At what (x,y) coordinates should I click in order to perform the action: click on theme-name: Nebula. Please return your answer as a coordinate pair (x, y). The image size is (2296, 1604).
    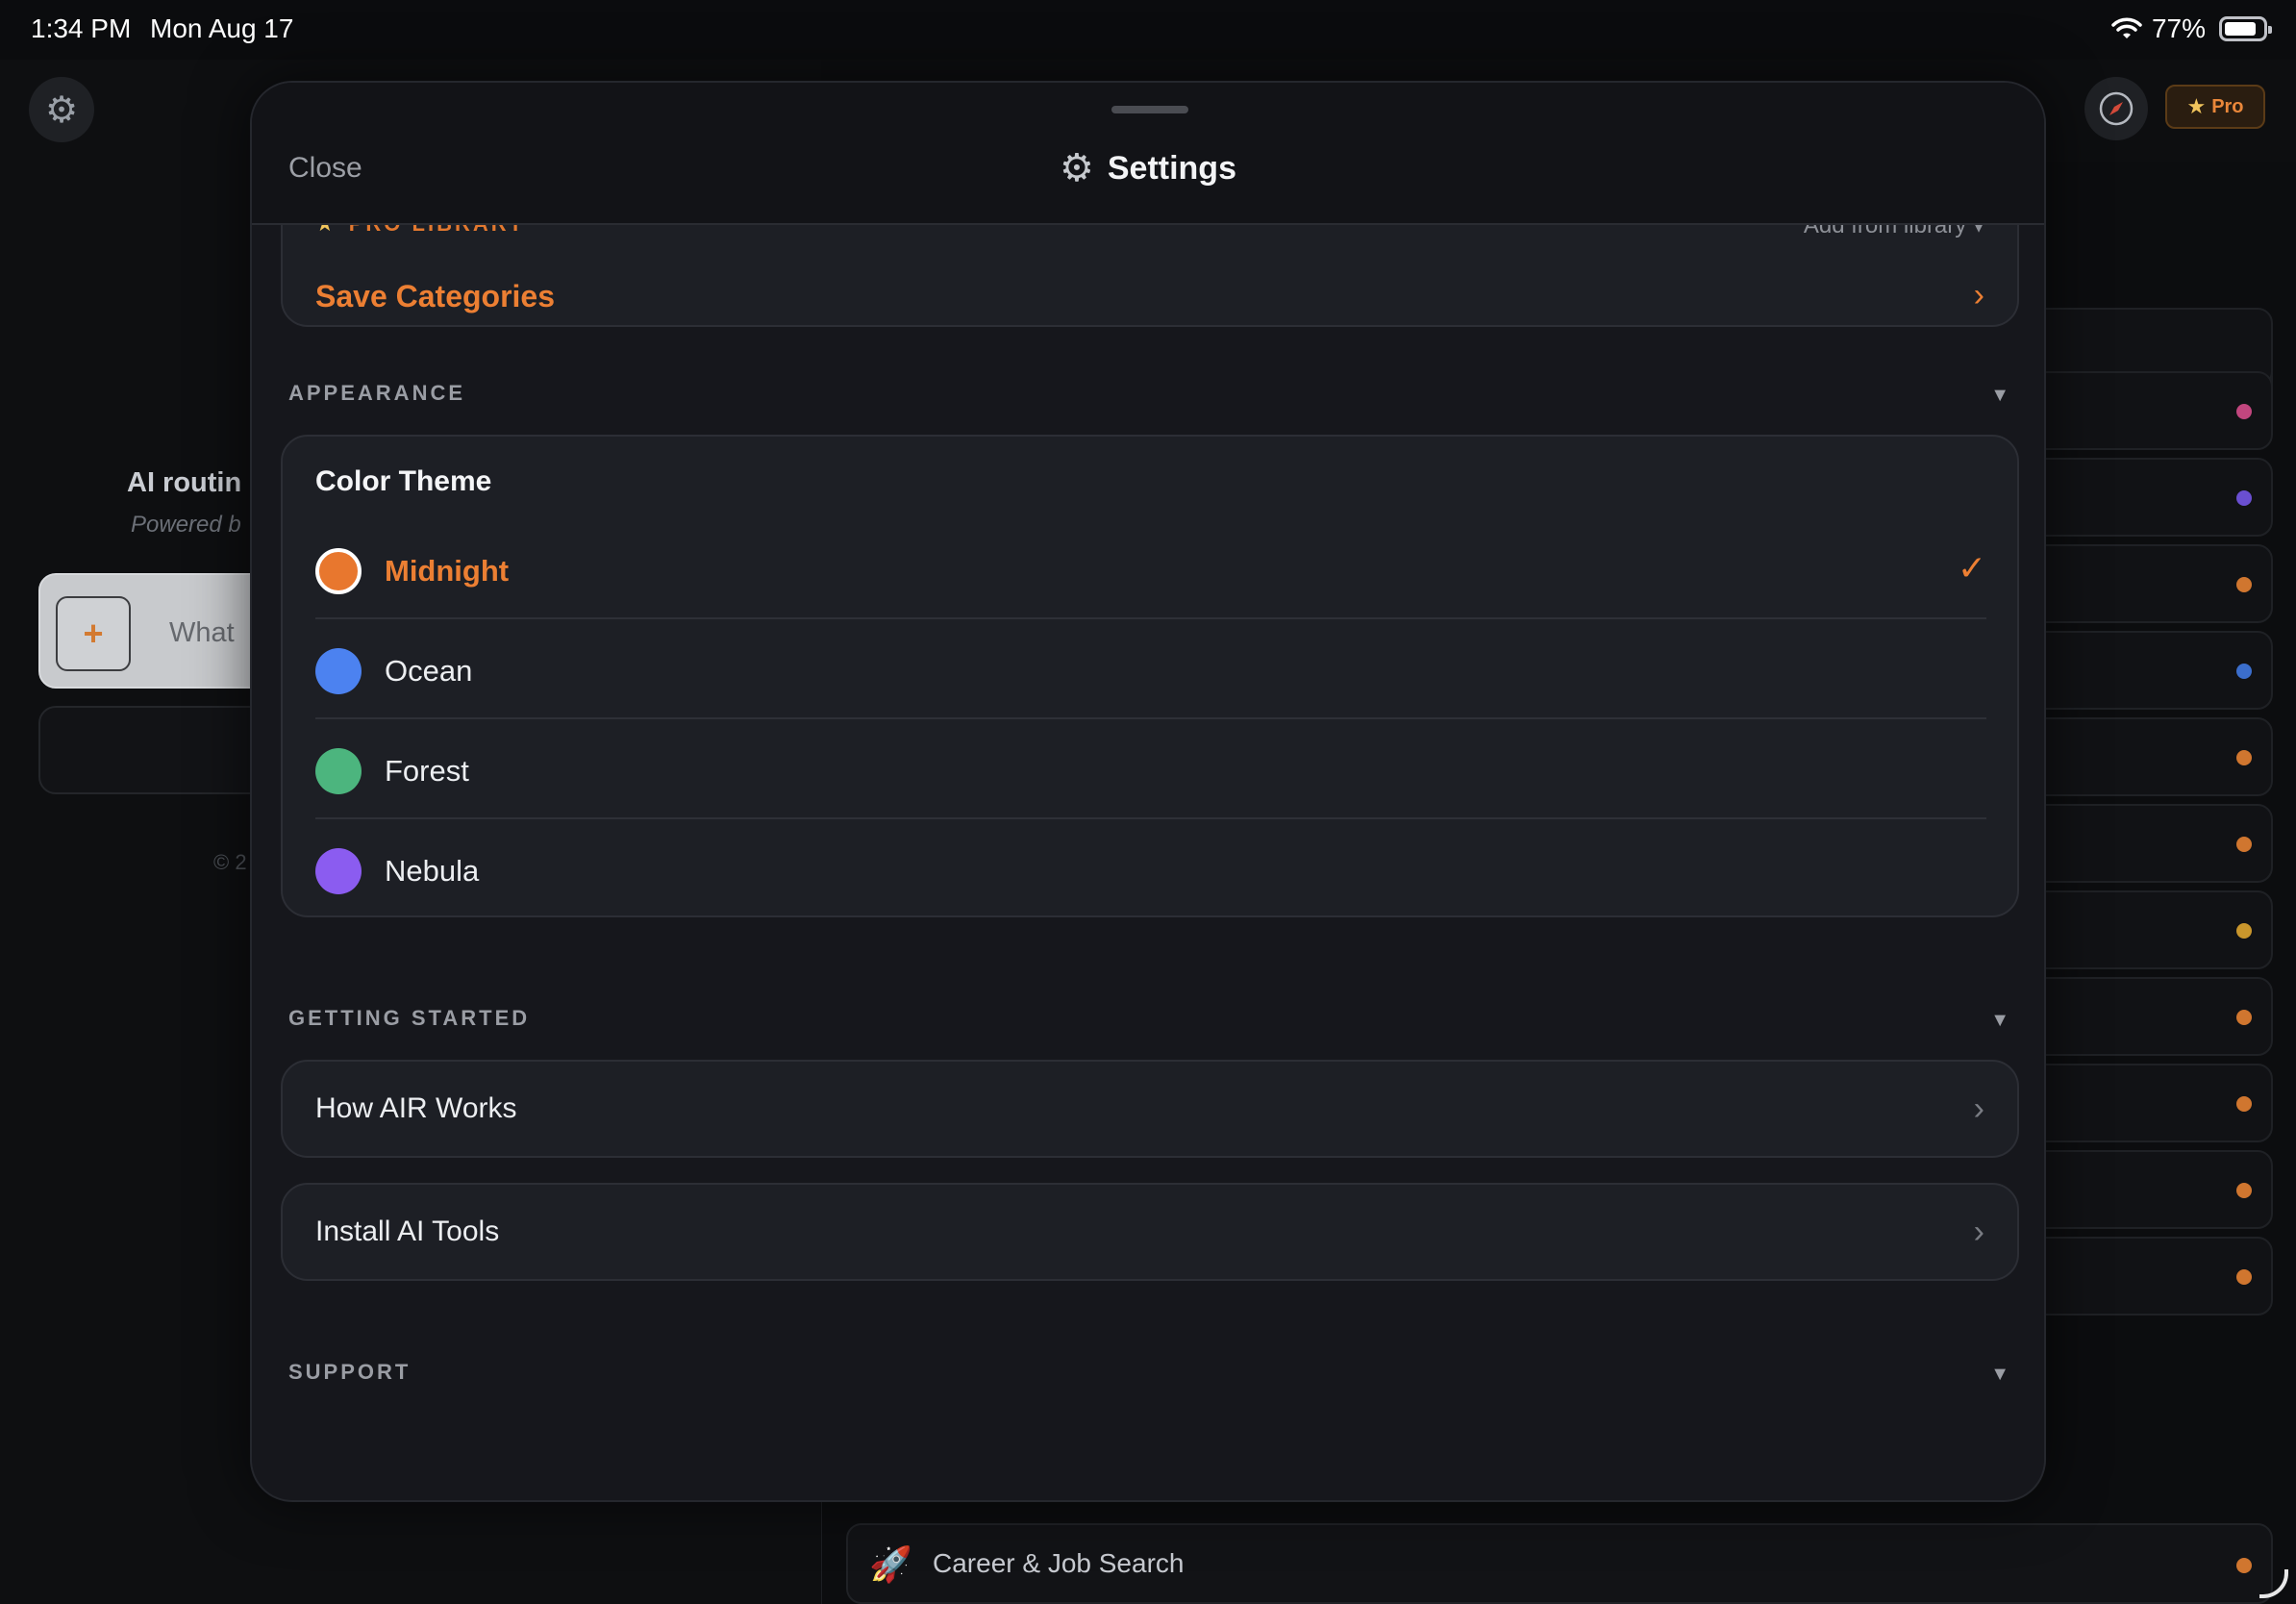
    Looking at the image, I should click on (432, 871).